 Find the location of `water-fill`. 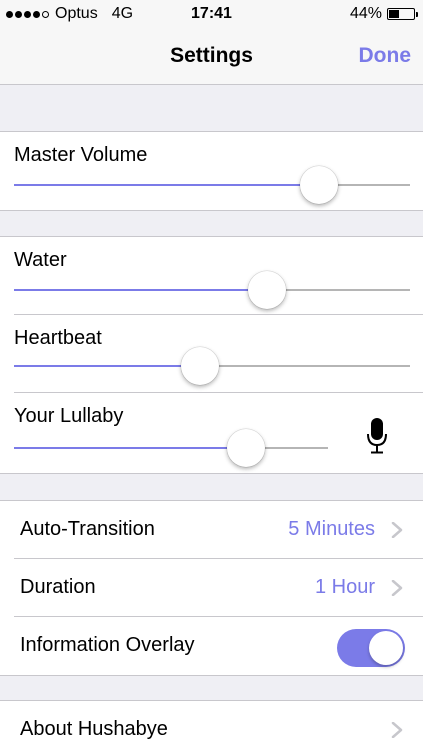

water-fill is located at coordinates (140, 290).